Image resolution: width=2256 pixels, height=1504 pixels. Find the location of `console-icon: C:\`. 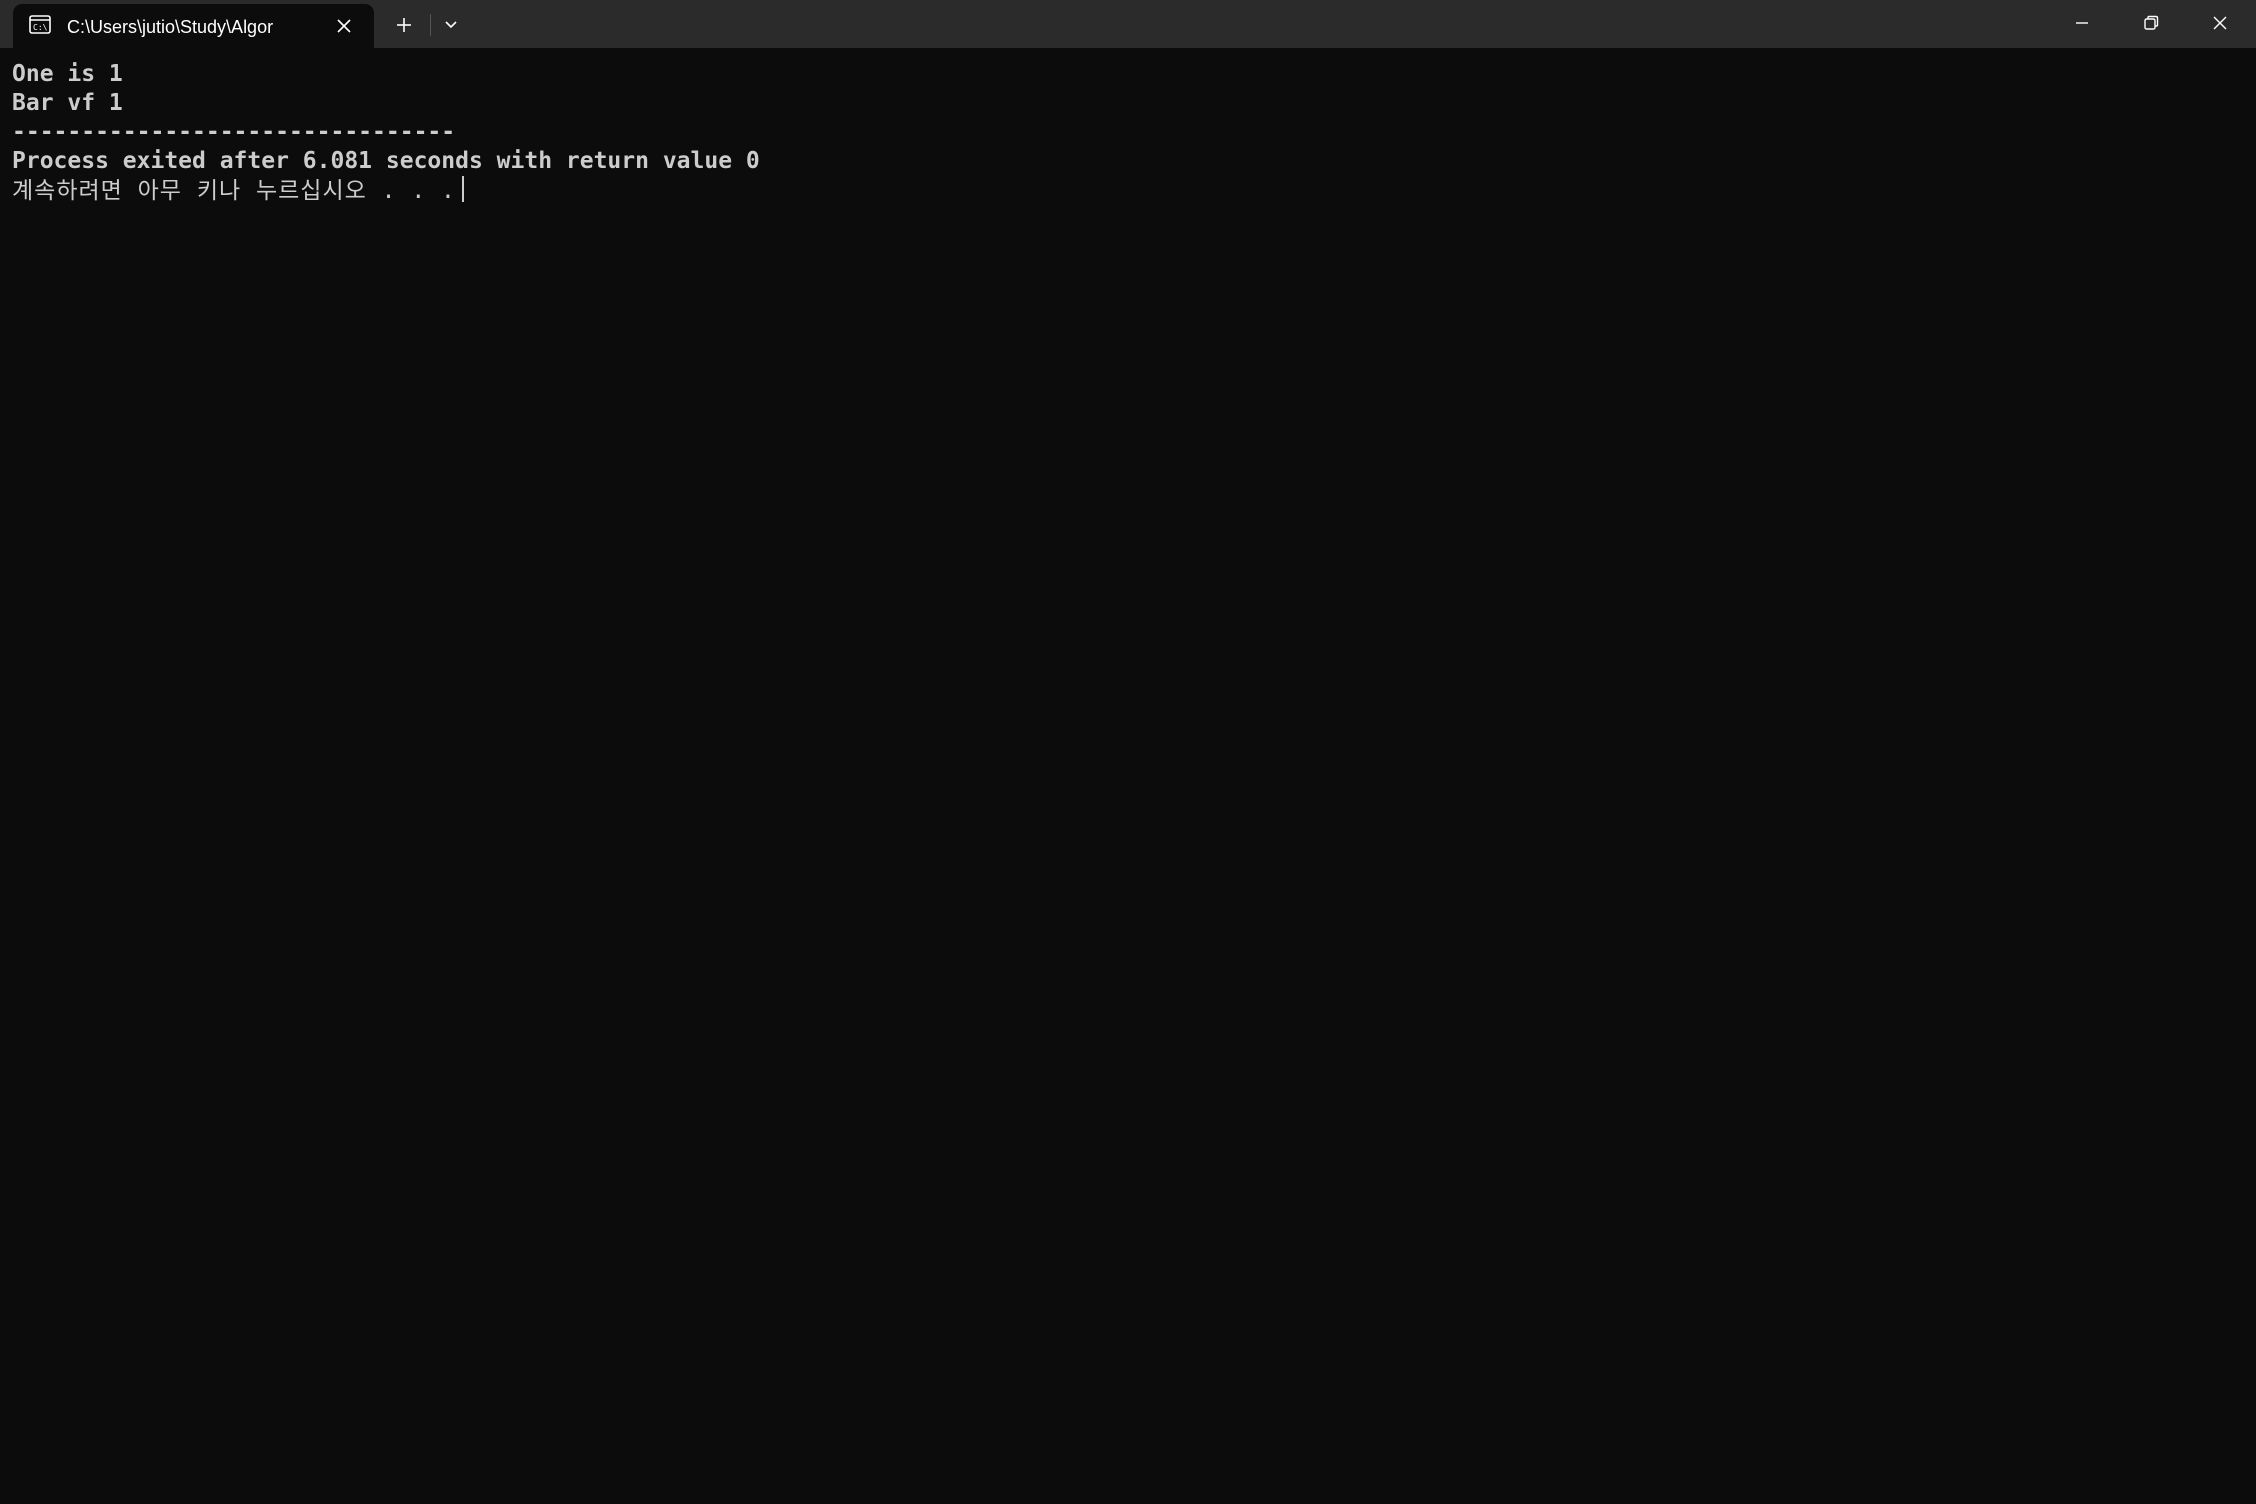

console-icon: C:\ is located at coordinates (40, 24).